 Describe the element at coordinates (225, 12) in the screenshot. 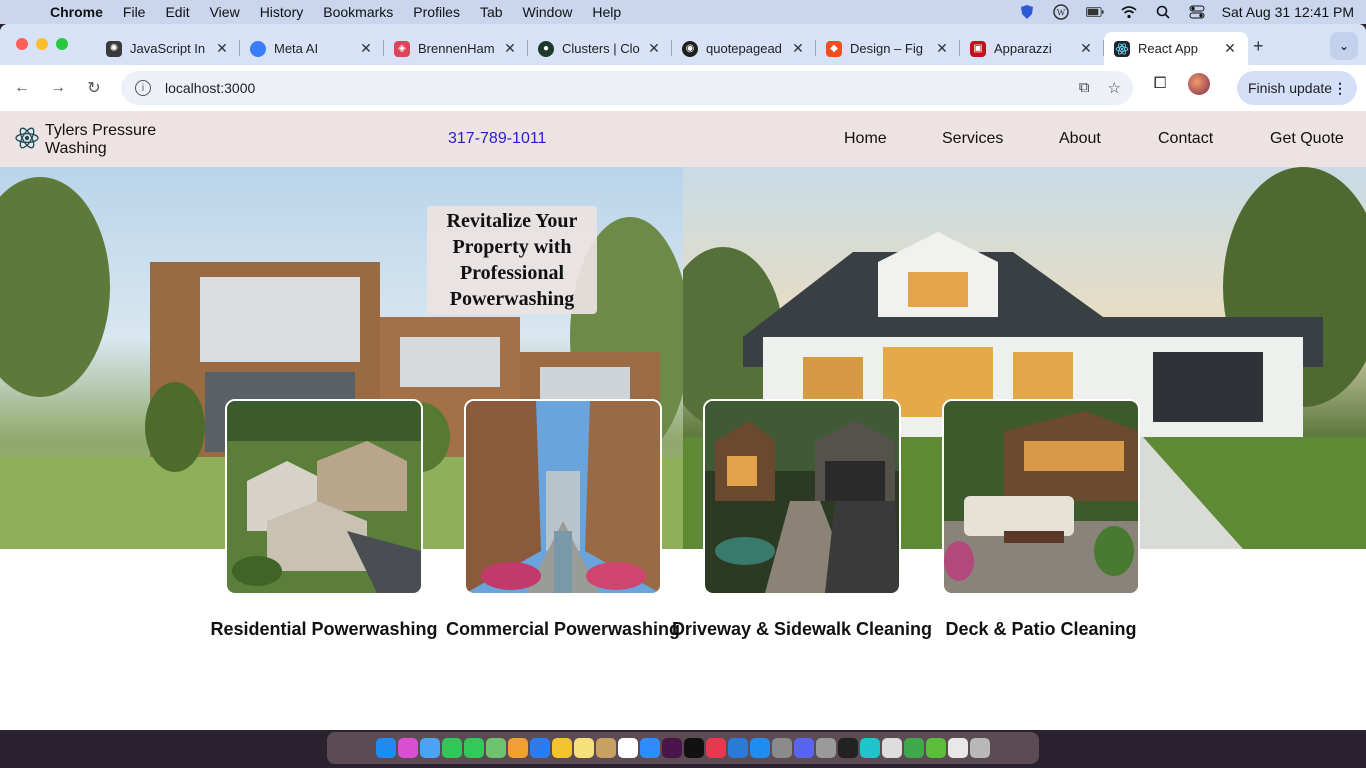

I see `menu-view: View` at that location.